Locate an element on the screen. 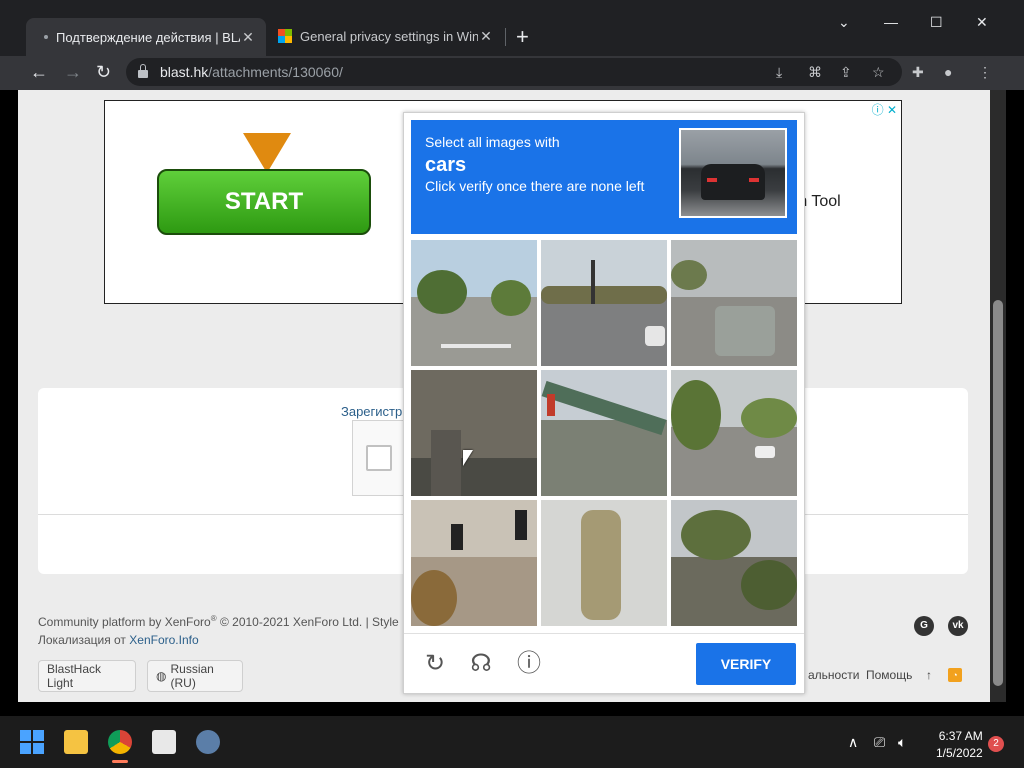 The width and height of the screenshot is (1024, 768). scrollbar-thumb is located at coordinates (998, 493).